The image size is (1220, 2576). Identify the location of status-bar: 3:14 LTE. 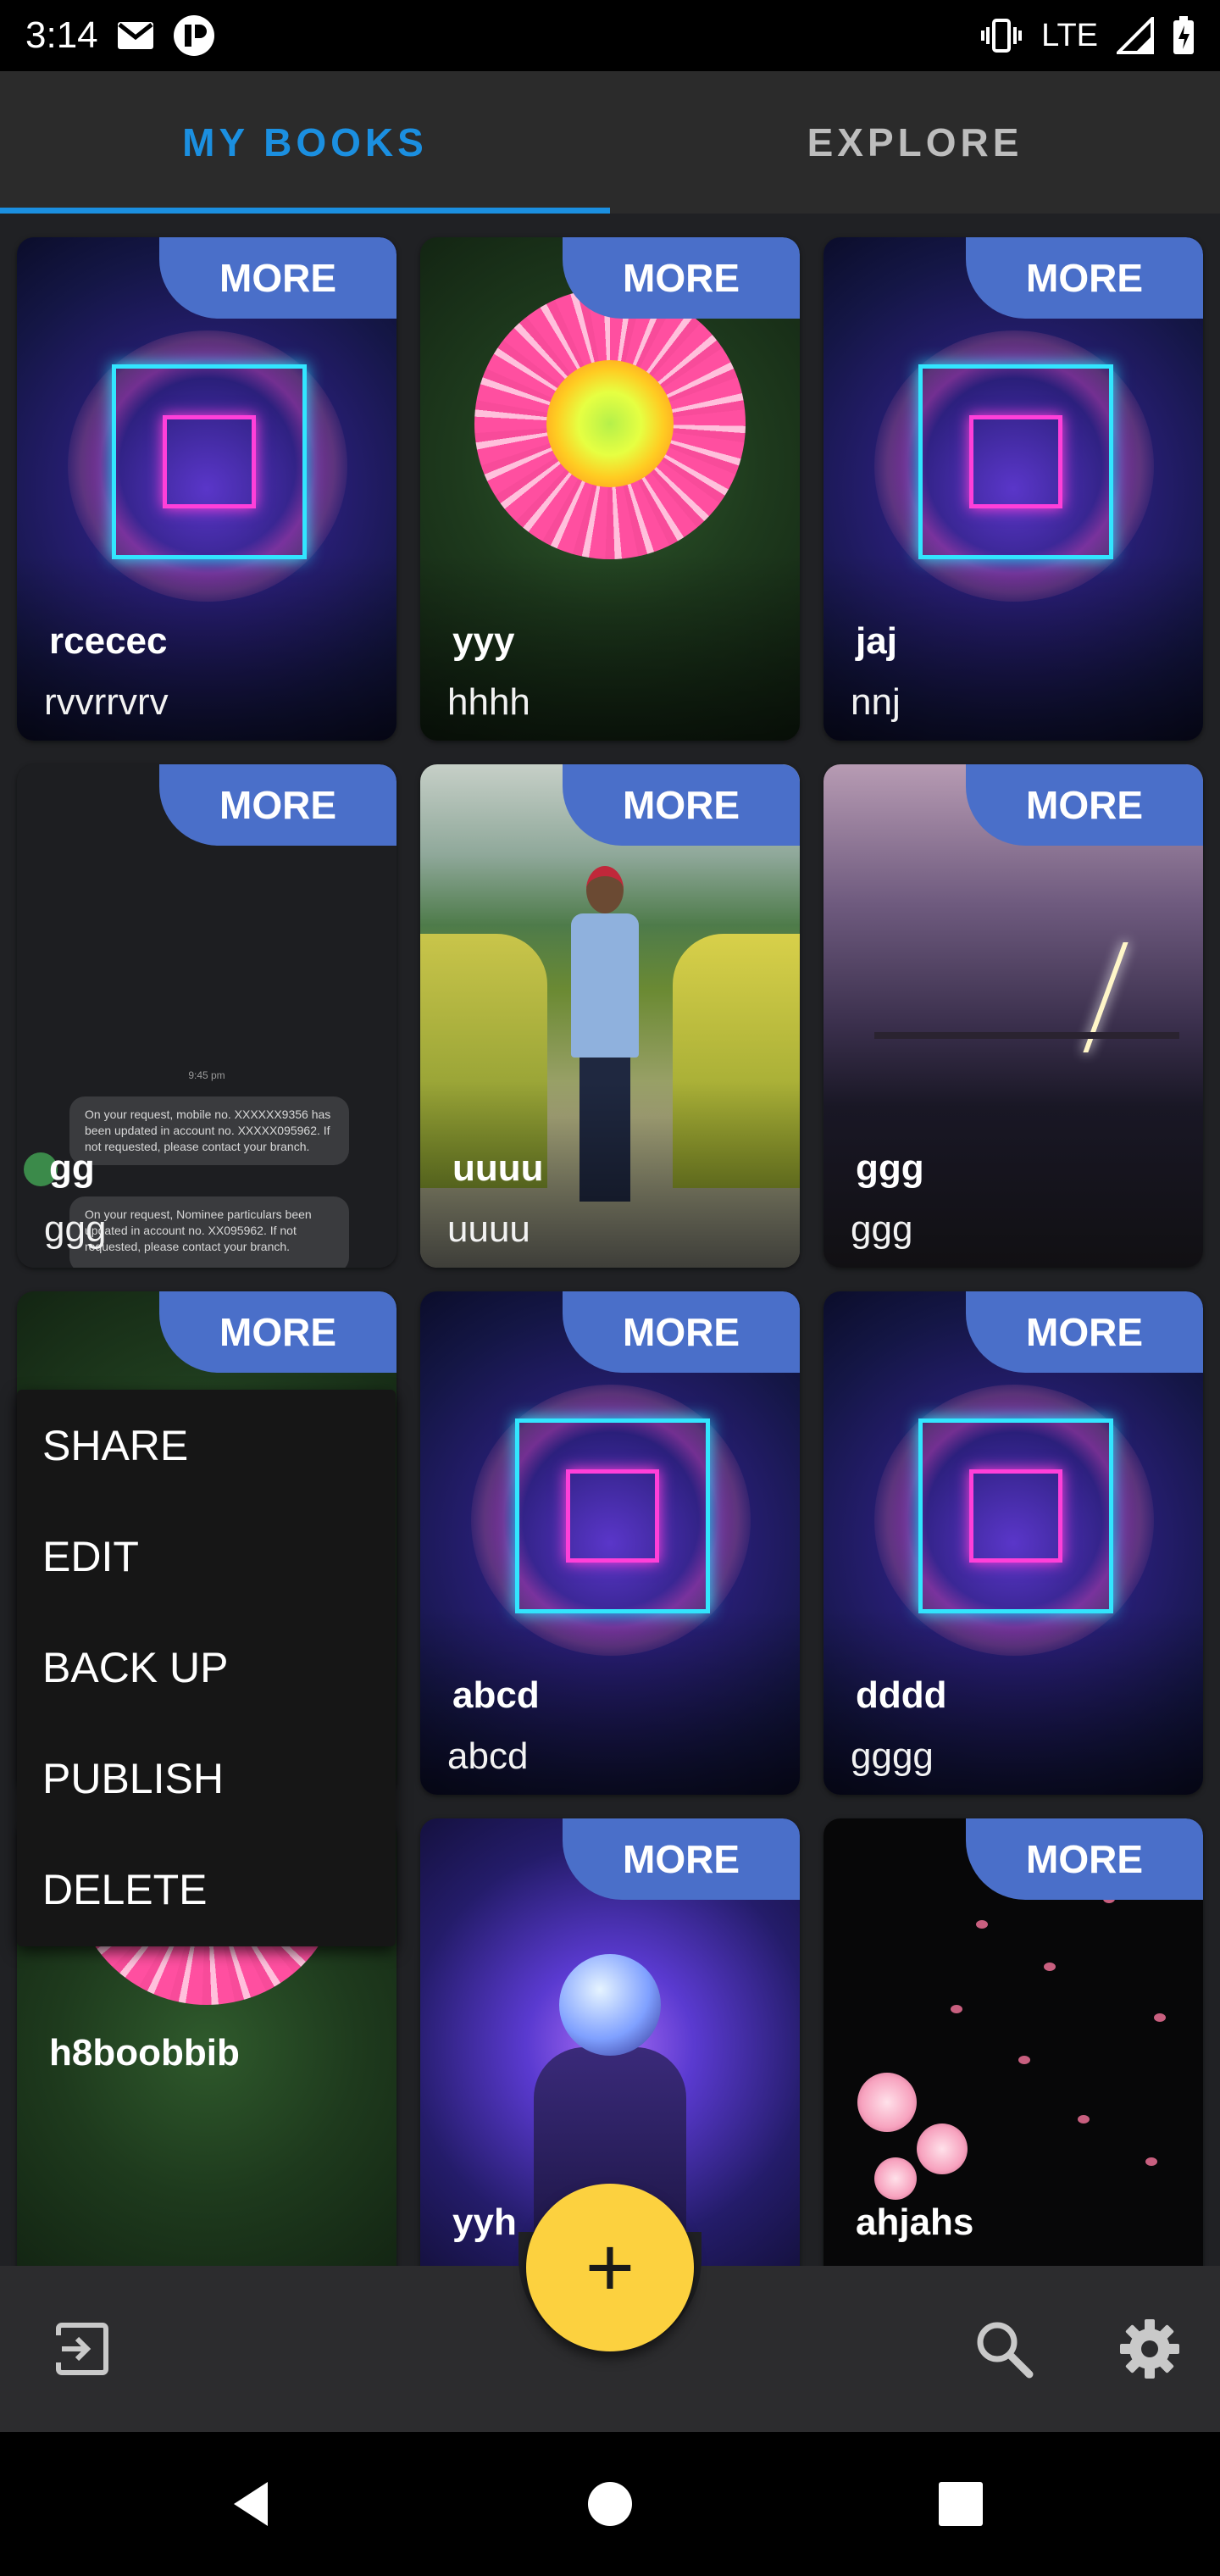
(610, 35).